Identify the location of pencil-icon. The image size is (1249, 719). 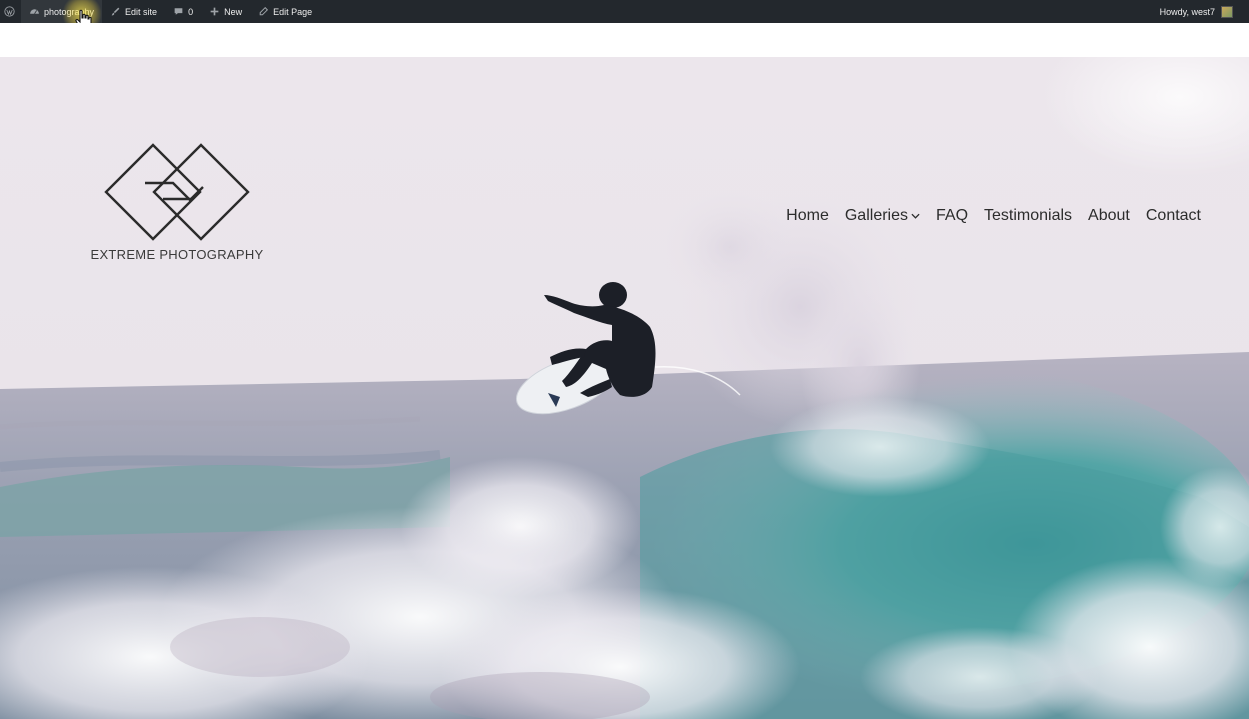
(263, 11).